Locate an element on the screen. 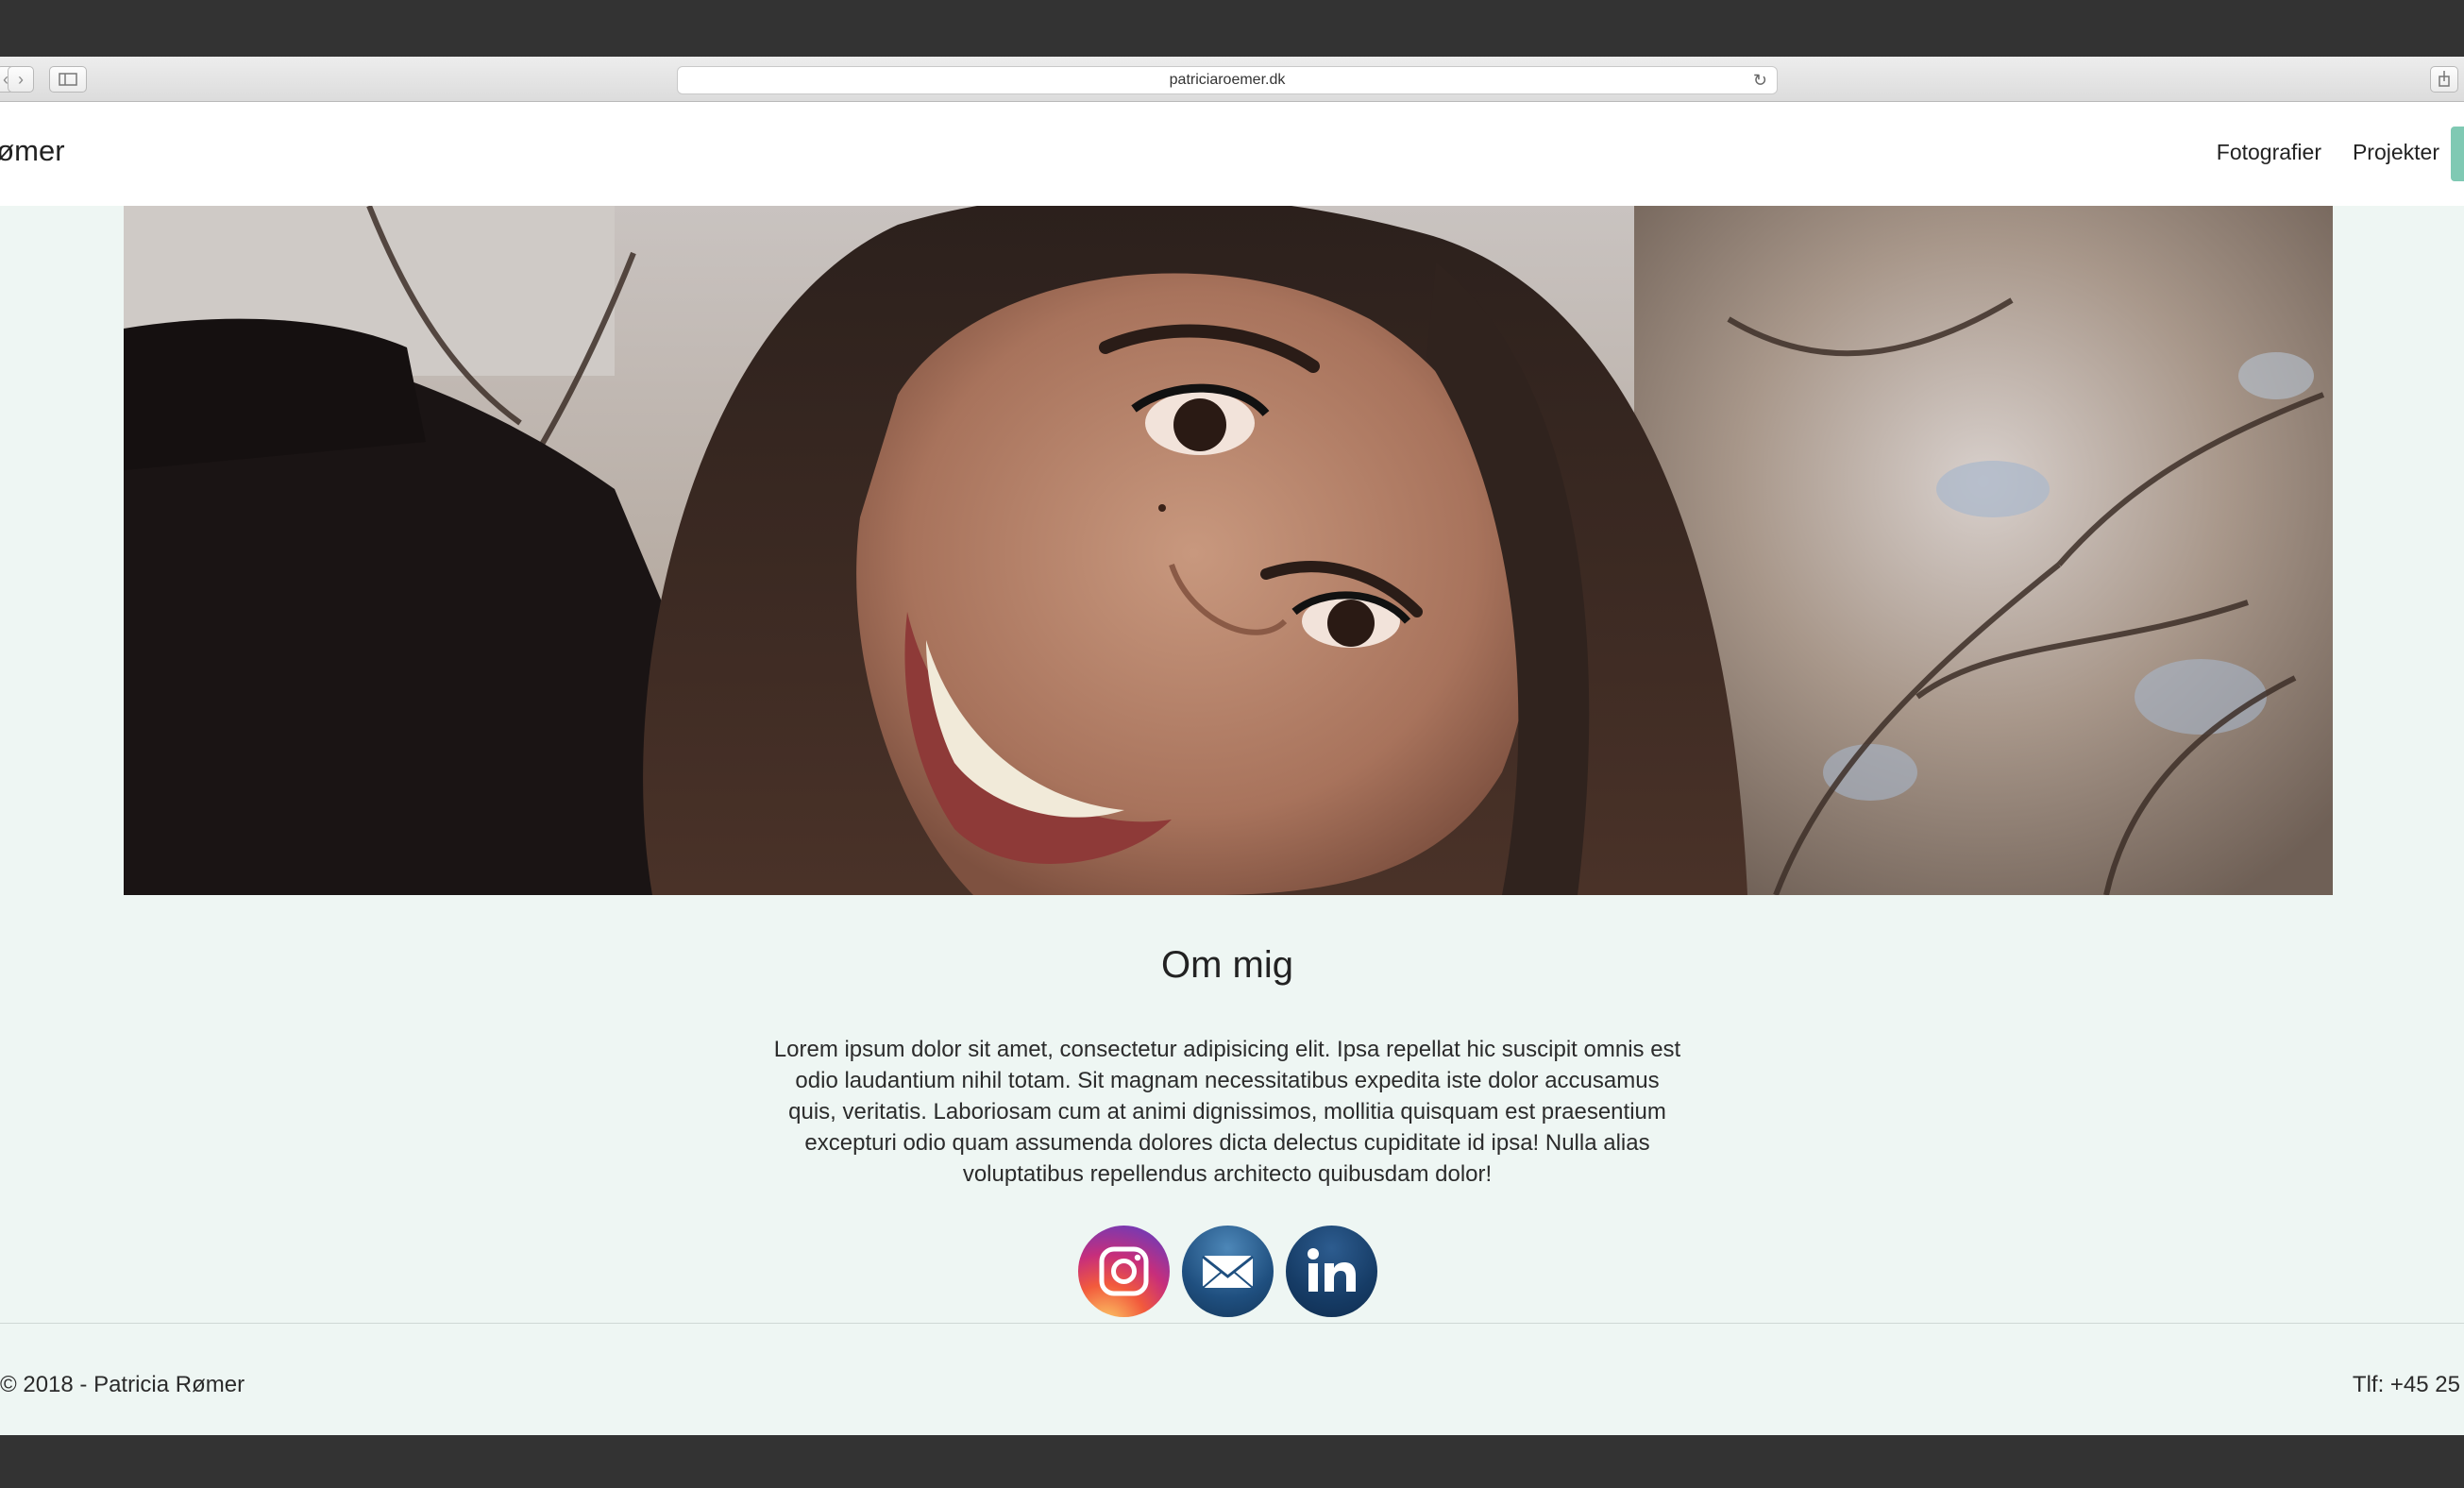  share-icon is located at coordinates (2444, 79).